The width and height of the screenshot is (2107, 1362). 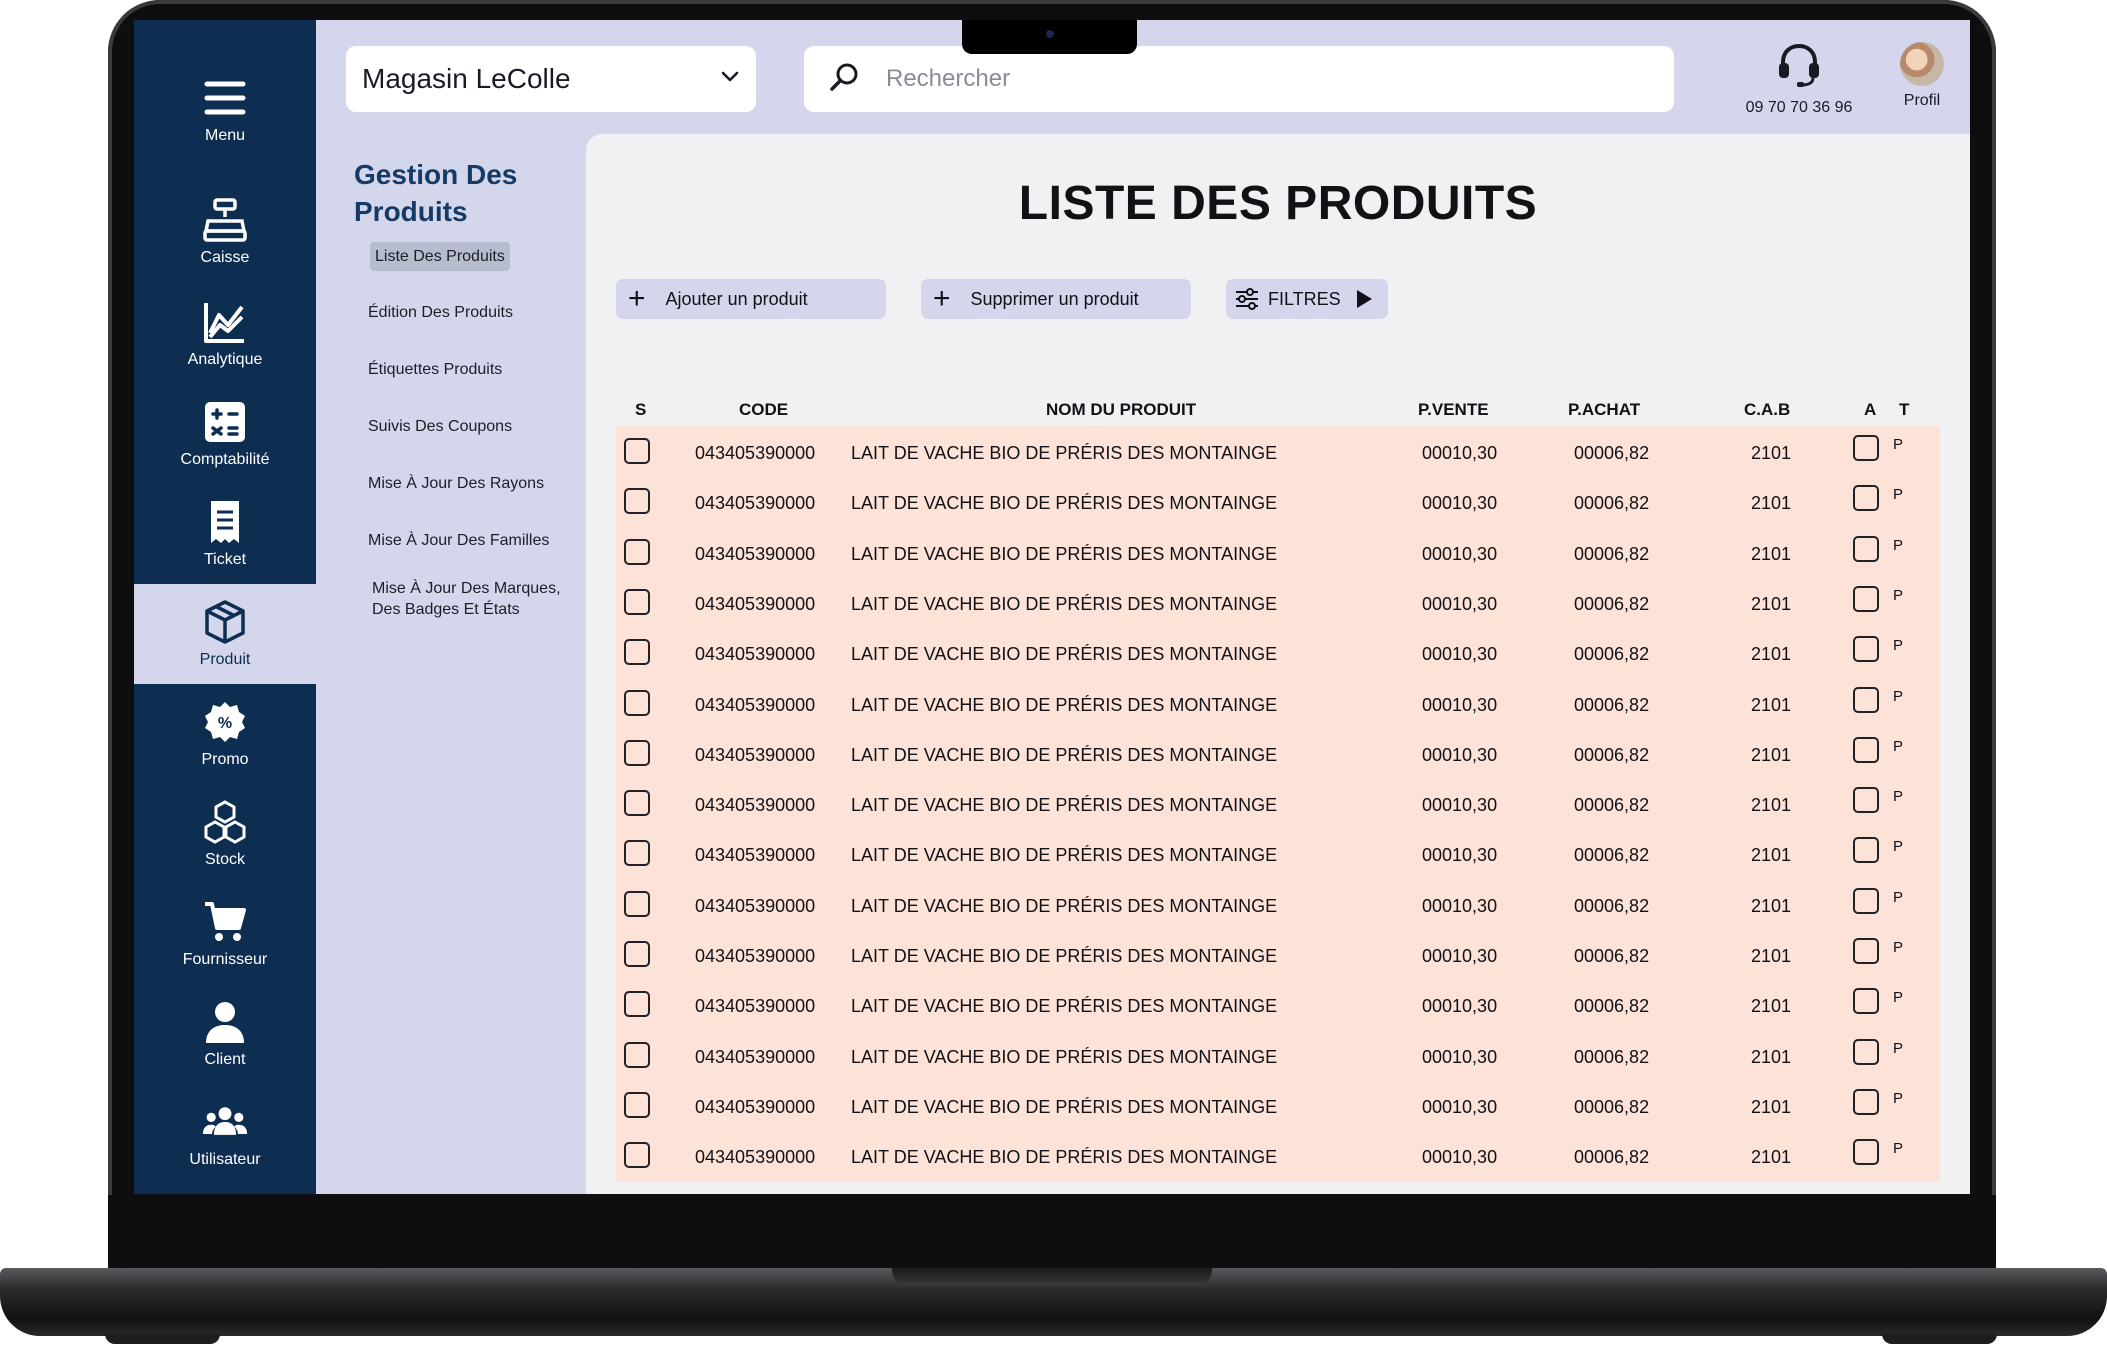 What do you see at coordinates (1870, 409) in the screenshot?
I see `col-header-a: A` at bounding box center [1870, 409].